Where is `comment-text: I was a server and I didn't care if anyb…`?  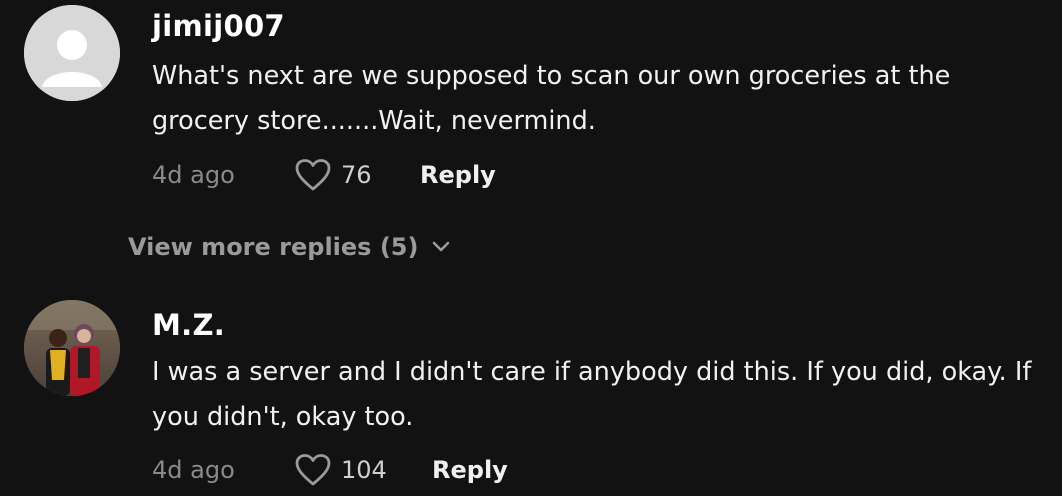 comment-text: I was a server and I didn't care if anyb… is located at coordinates (592, 394).